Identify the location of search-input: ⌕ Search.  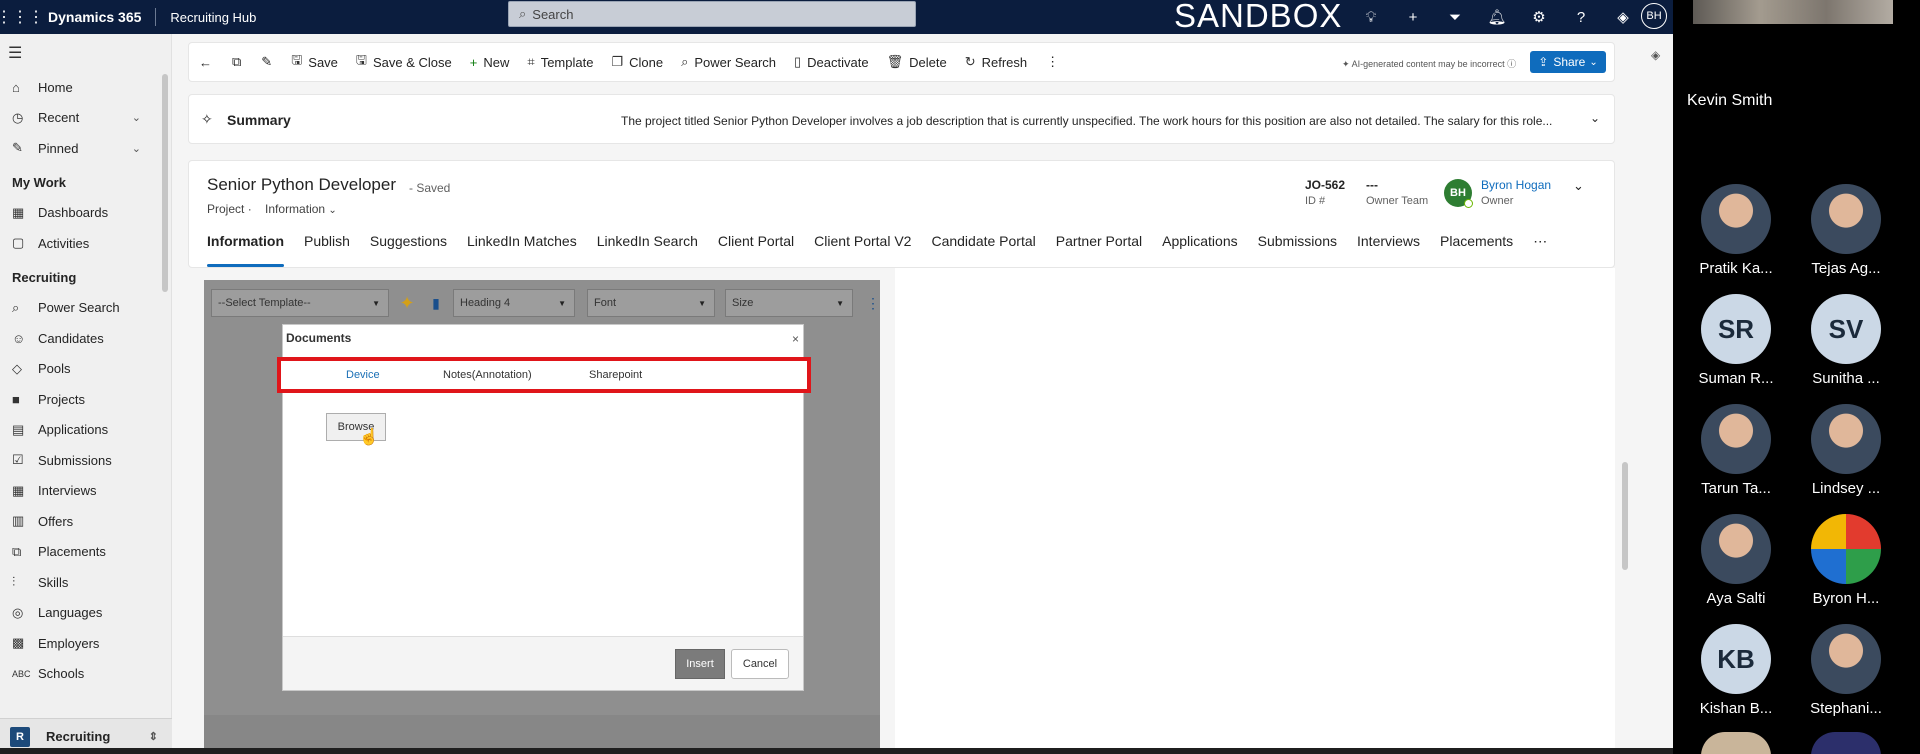
(712, 14).